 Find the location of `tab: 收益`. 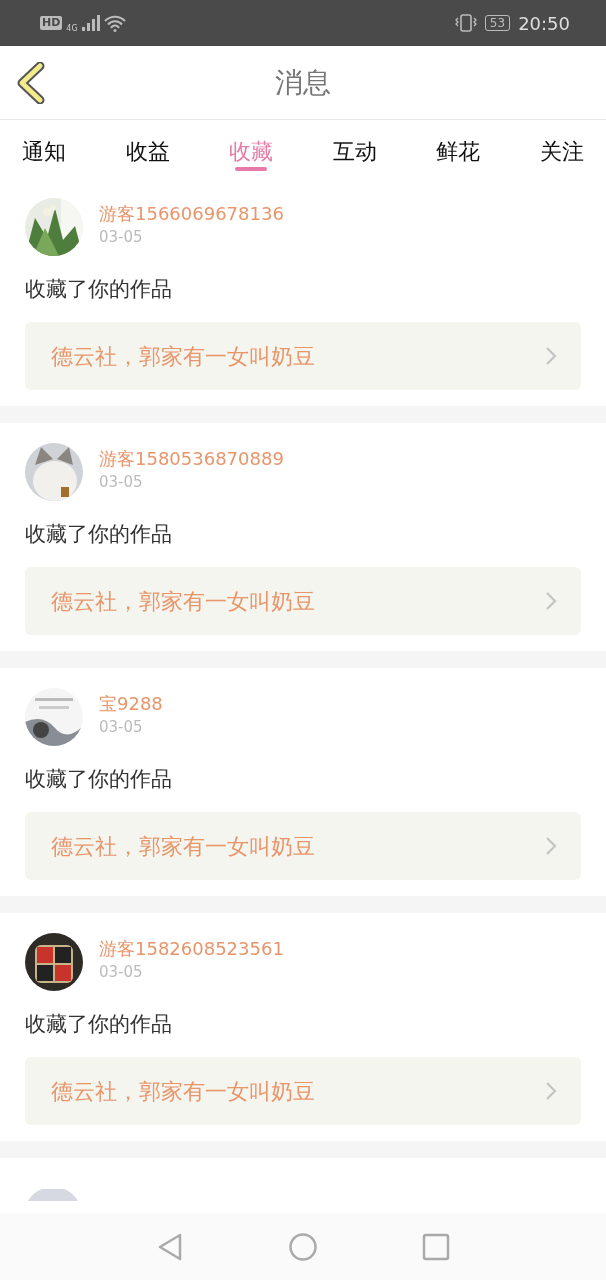

tab: 收益 is located at coordinates (147, 149).